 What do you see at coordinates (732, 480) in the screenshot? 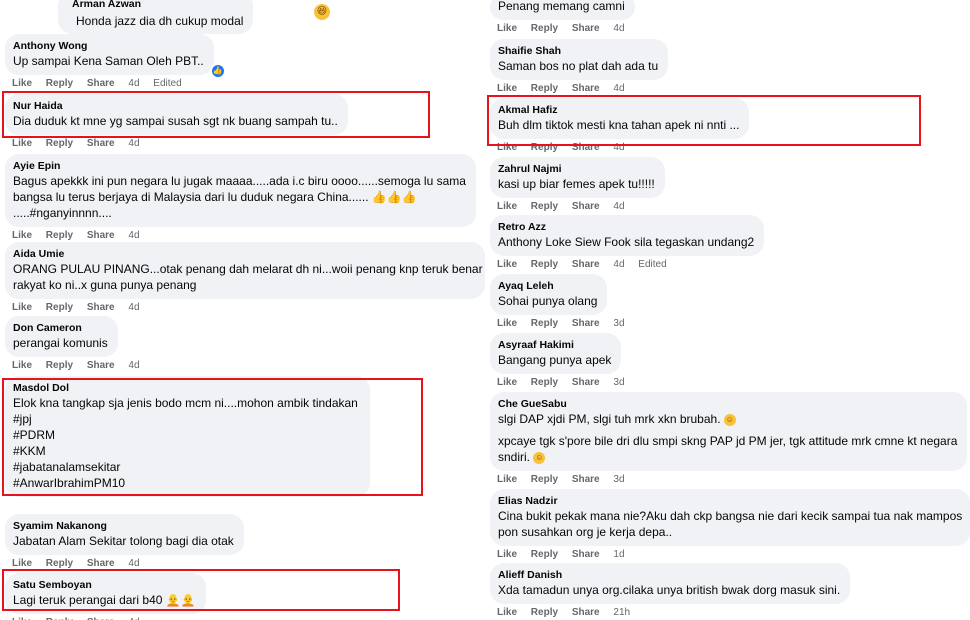
I see `comment-actions: Like Reply Share 3d` at bounding box center [732, 480].